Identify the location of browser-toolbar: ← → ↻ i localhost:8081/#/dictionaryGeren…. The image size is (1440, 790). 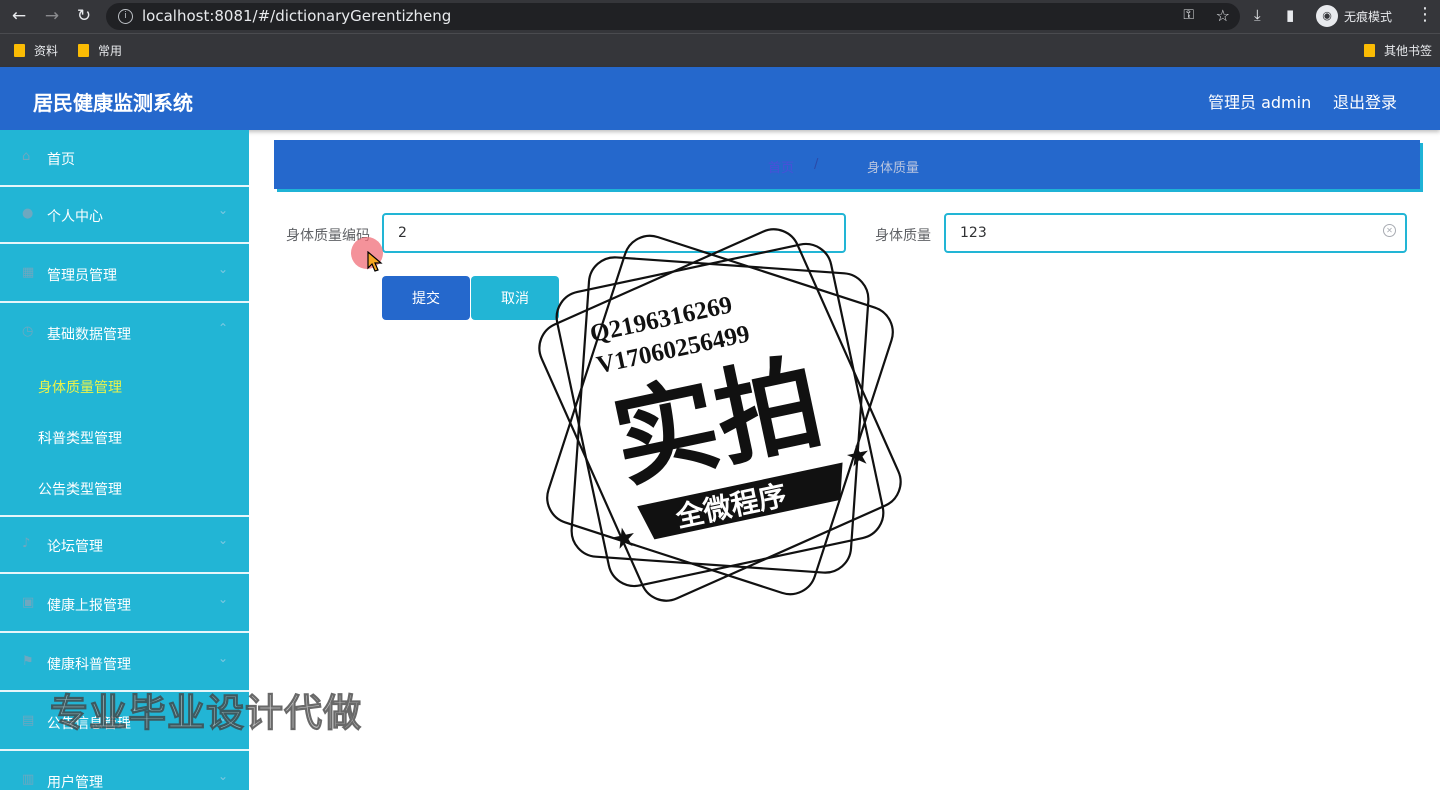
(720, 16).